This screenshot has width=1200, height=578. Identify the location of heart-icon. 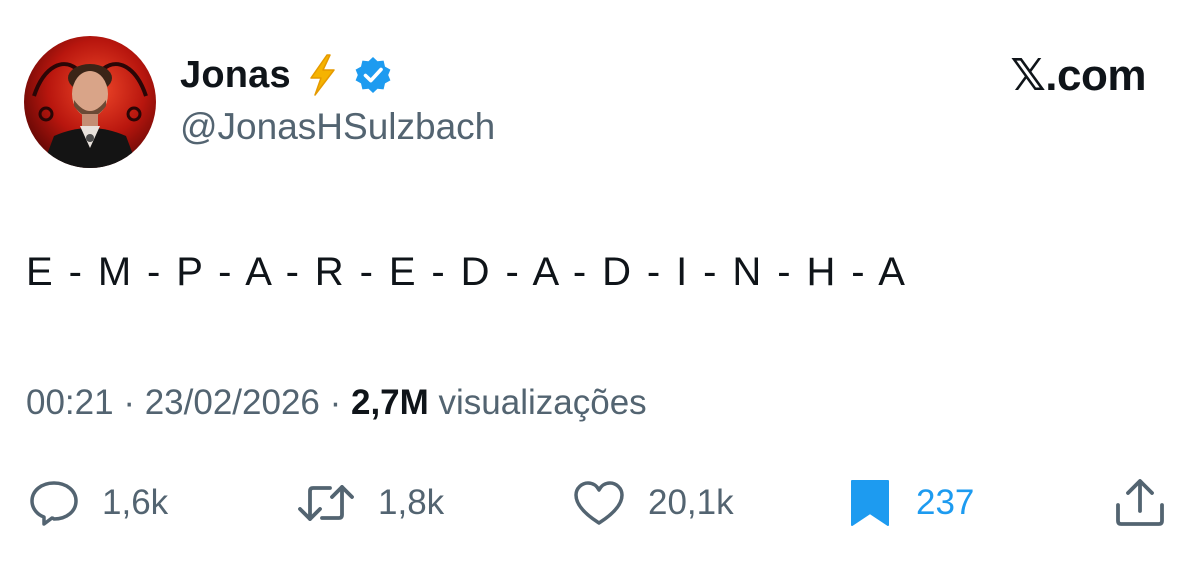
(599, 503).